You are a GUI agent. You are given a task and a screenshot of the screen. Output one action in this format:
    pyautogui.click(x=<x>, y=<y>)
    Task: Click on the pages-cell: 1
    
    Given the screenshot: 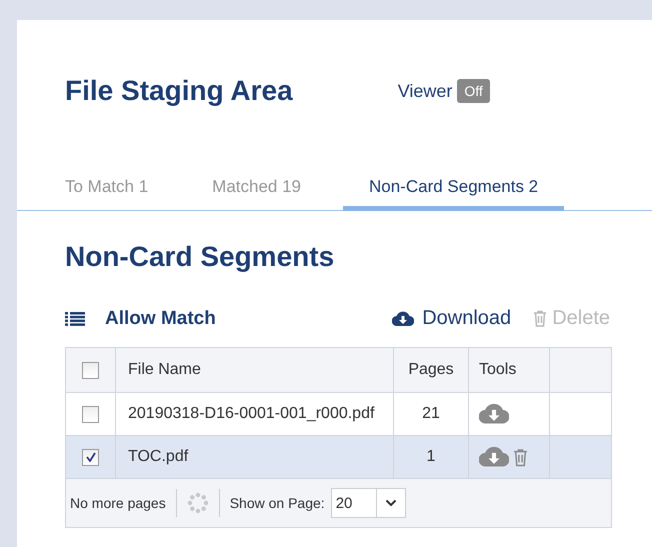 What is the action you would take?
    pyautogui.click(x=431, y=457)
    